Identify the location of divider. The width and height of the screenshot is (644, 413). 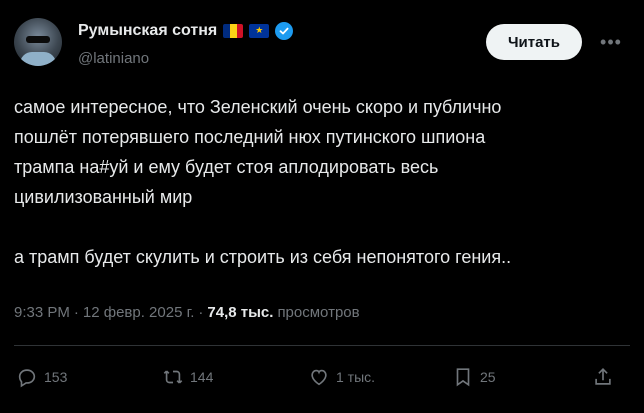
(322, 345).